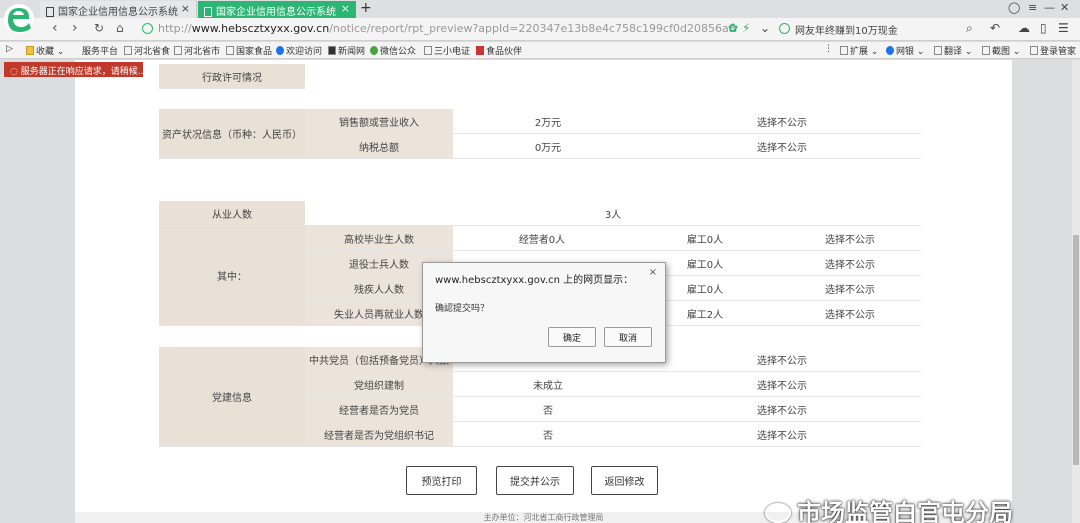 This screenshot has height=523, width=1080. What do you see at coordinates (366, 8) in the screenshot?
I see `new-tab-button: +` at bounding box center [366, 8].